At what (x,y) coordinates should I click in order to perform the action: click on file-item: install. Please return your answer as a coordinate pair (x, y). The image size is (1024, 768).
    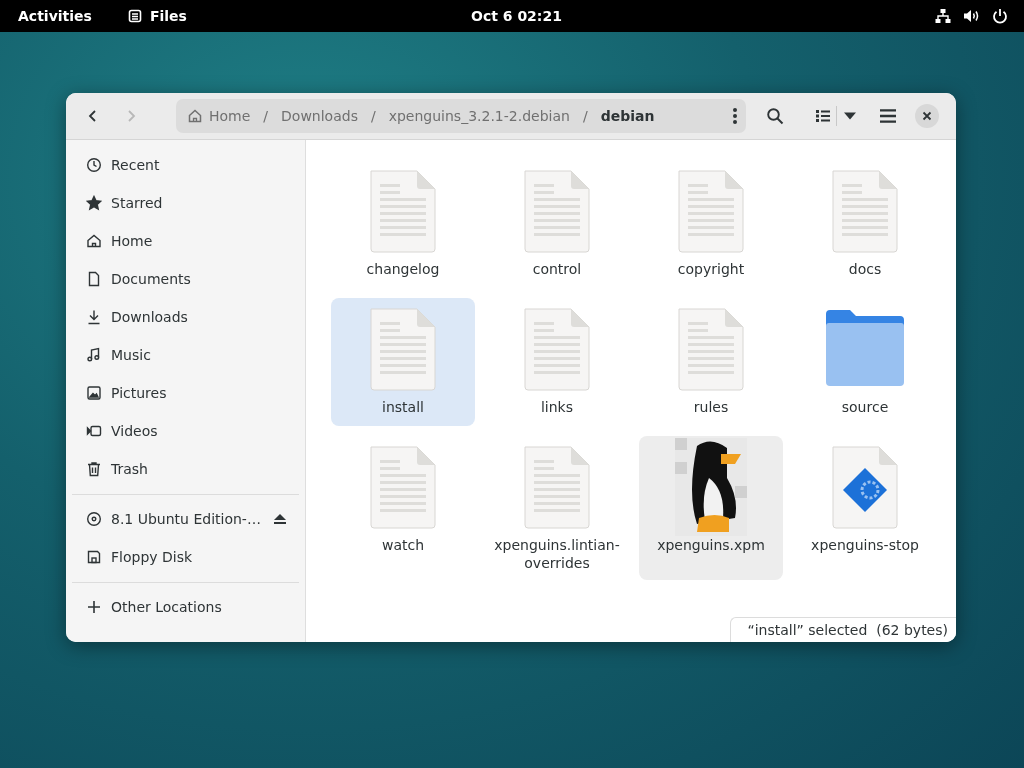
    Looking at the image, I should click on (403, 362).